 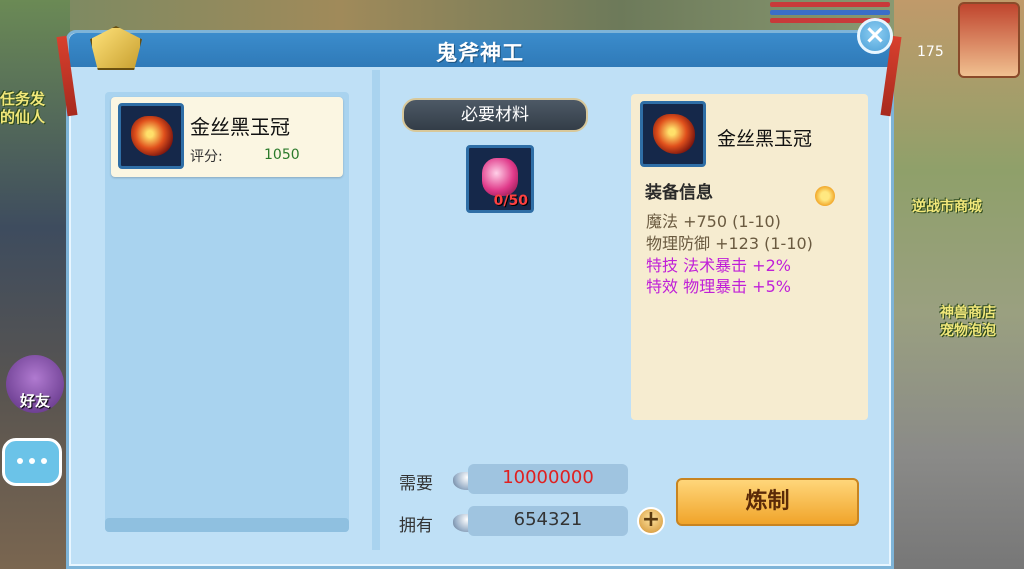 I want to click on side-text-pet: 宠物泡泡, so click(x=968, y=330).